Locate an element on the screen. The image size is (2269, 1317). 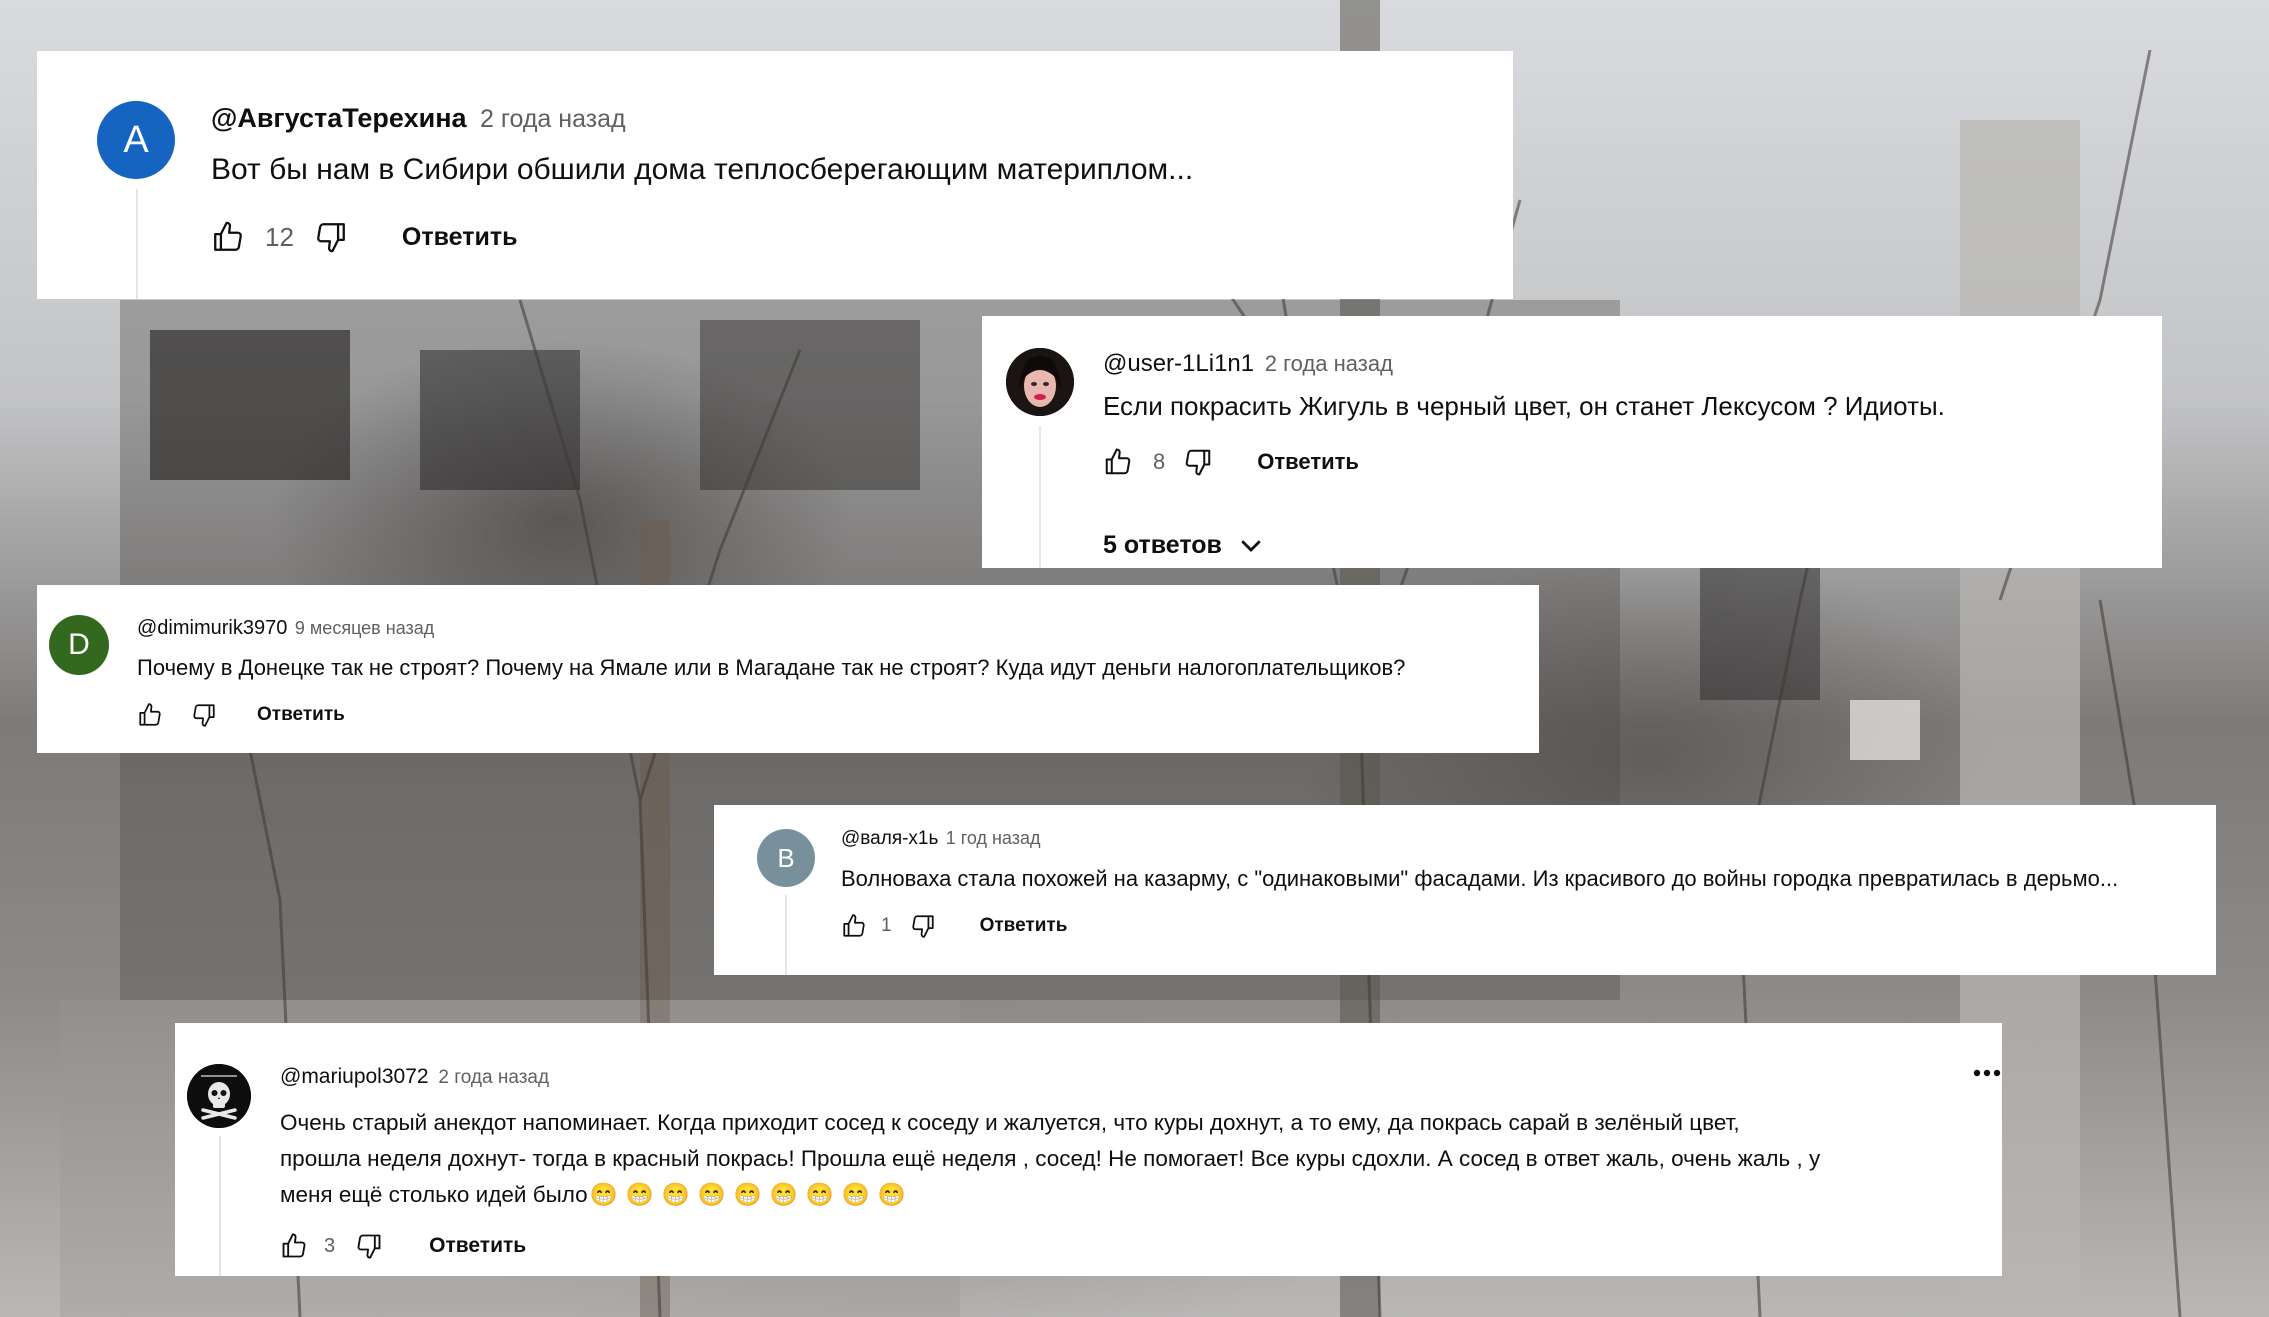
comment-actions: 3 Ответить is located at coordinates (403, 1246).